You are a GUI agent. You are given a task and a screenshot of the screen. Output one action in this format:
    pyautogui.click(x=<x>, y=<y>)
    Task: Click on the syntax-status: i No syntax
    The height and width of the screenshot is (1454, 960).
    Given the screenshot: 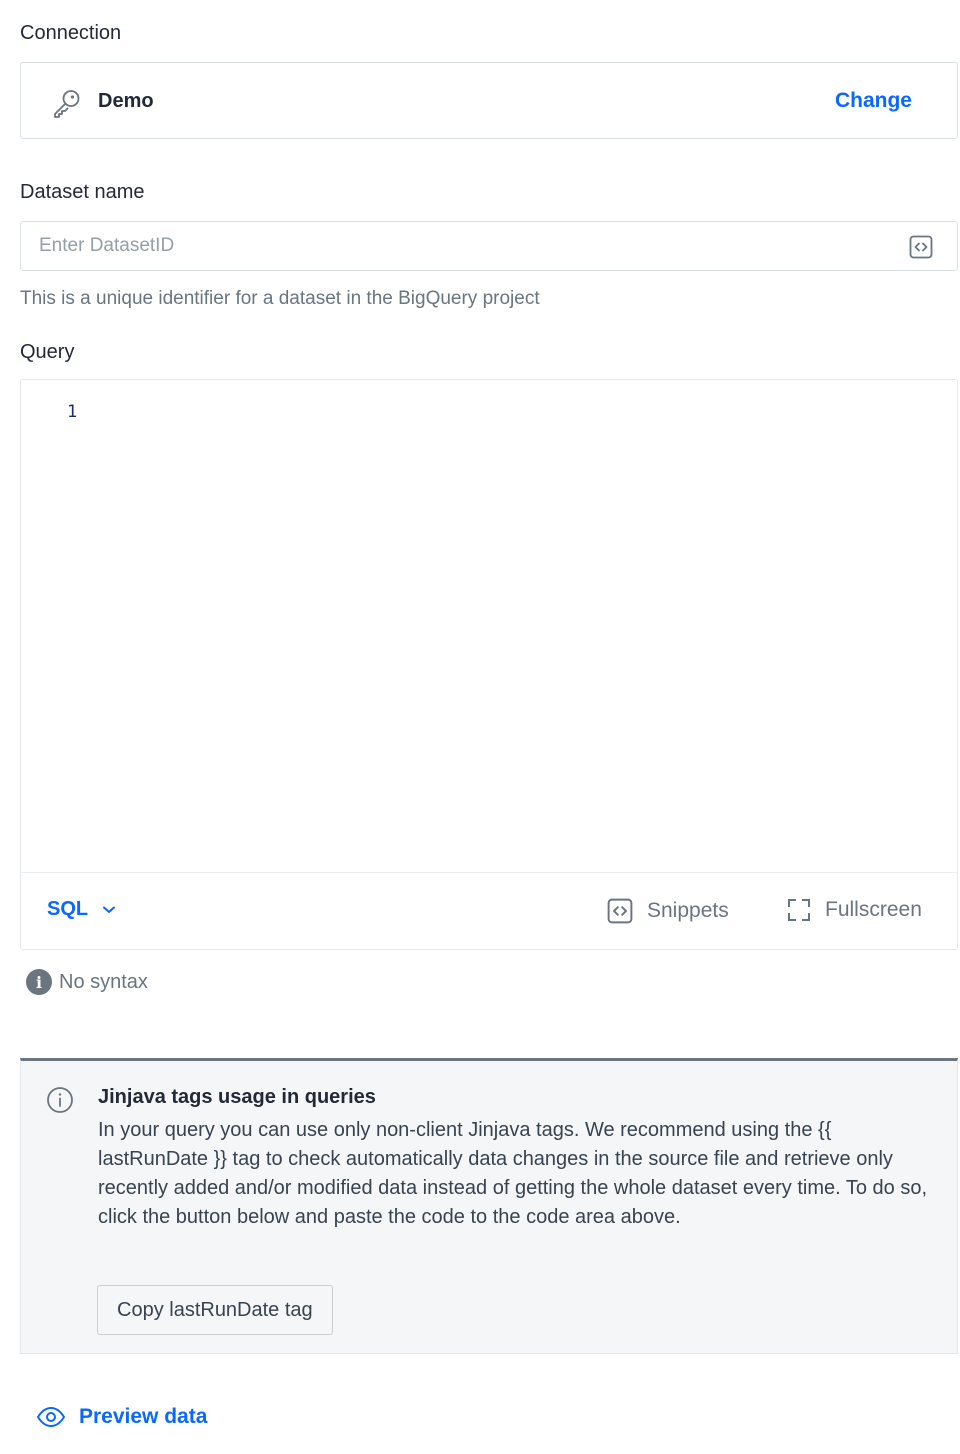 What is the action you would take?
    pyautogui.click(x=87, y=982)
    